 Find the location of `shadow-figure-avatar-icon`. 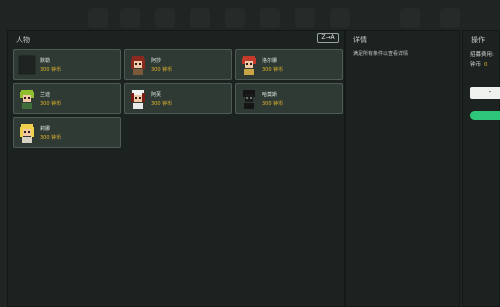

shadow-figure-avatar-icon is located at coordinates (249, 99).